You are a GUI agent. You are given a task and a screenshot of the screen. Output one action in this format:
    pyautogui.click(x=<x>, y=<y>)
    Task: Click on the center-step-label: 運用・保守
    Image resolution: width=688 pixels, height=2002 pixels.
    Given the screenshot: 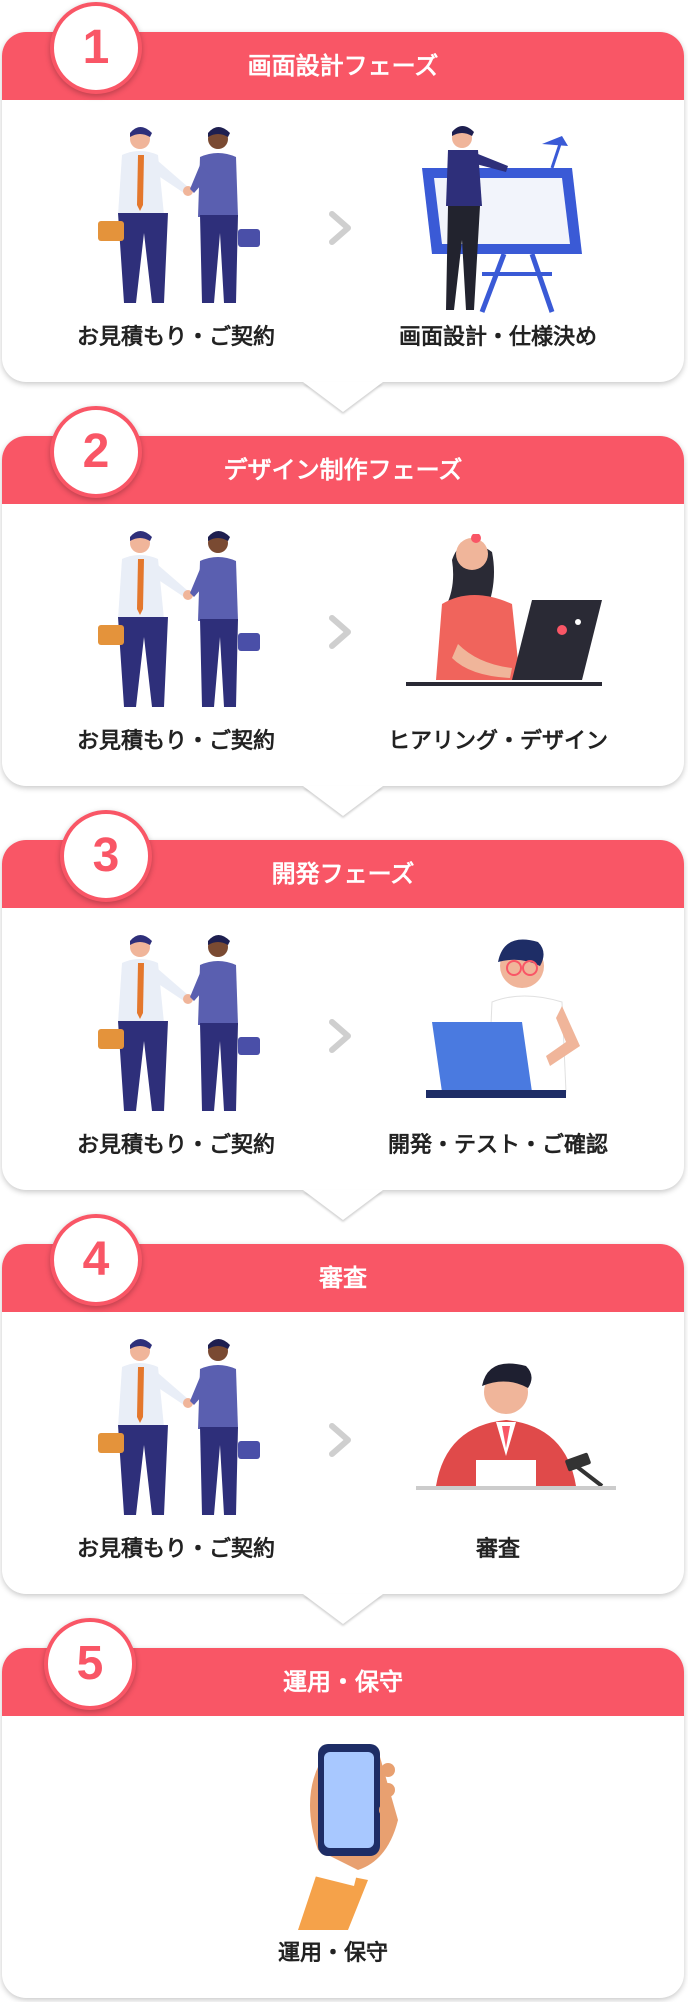 What is the action you would take?
    pyautogui.click(x=332, y=1953)
    